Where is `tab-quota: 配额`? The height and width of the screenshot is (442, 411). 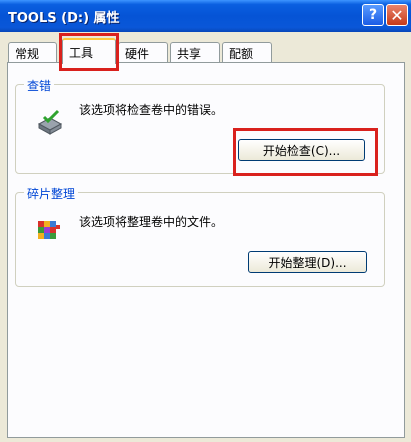
tab-quota: 配额 is located at coordinates (247, 52).